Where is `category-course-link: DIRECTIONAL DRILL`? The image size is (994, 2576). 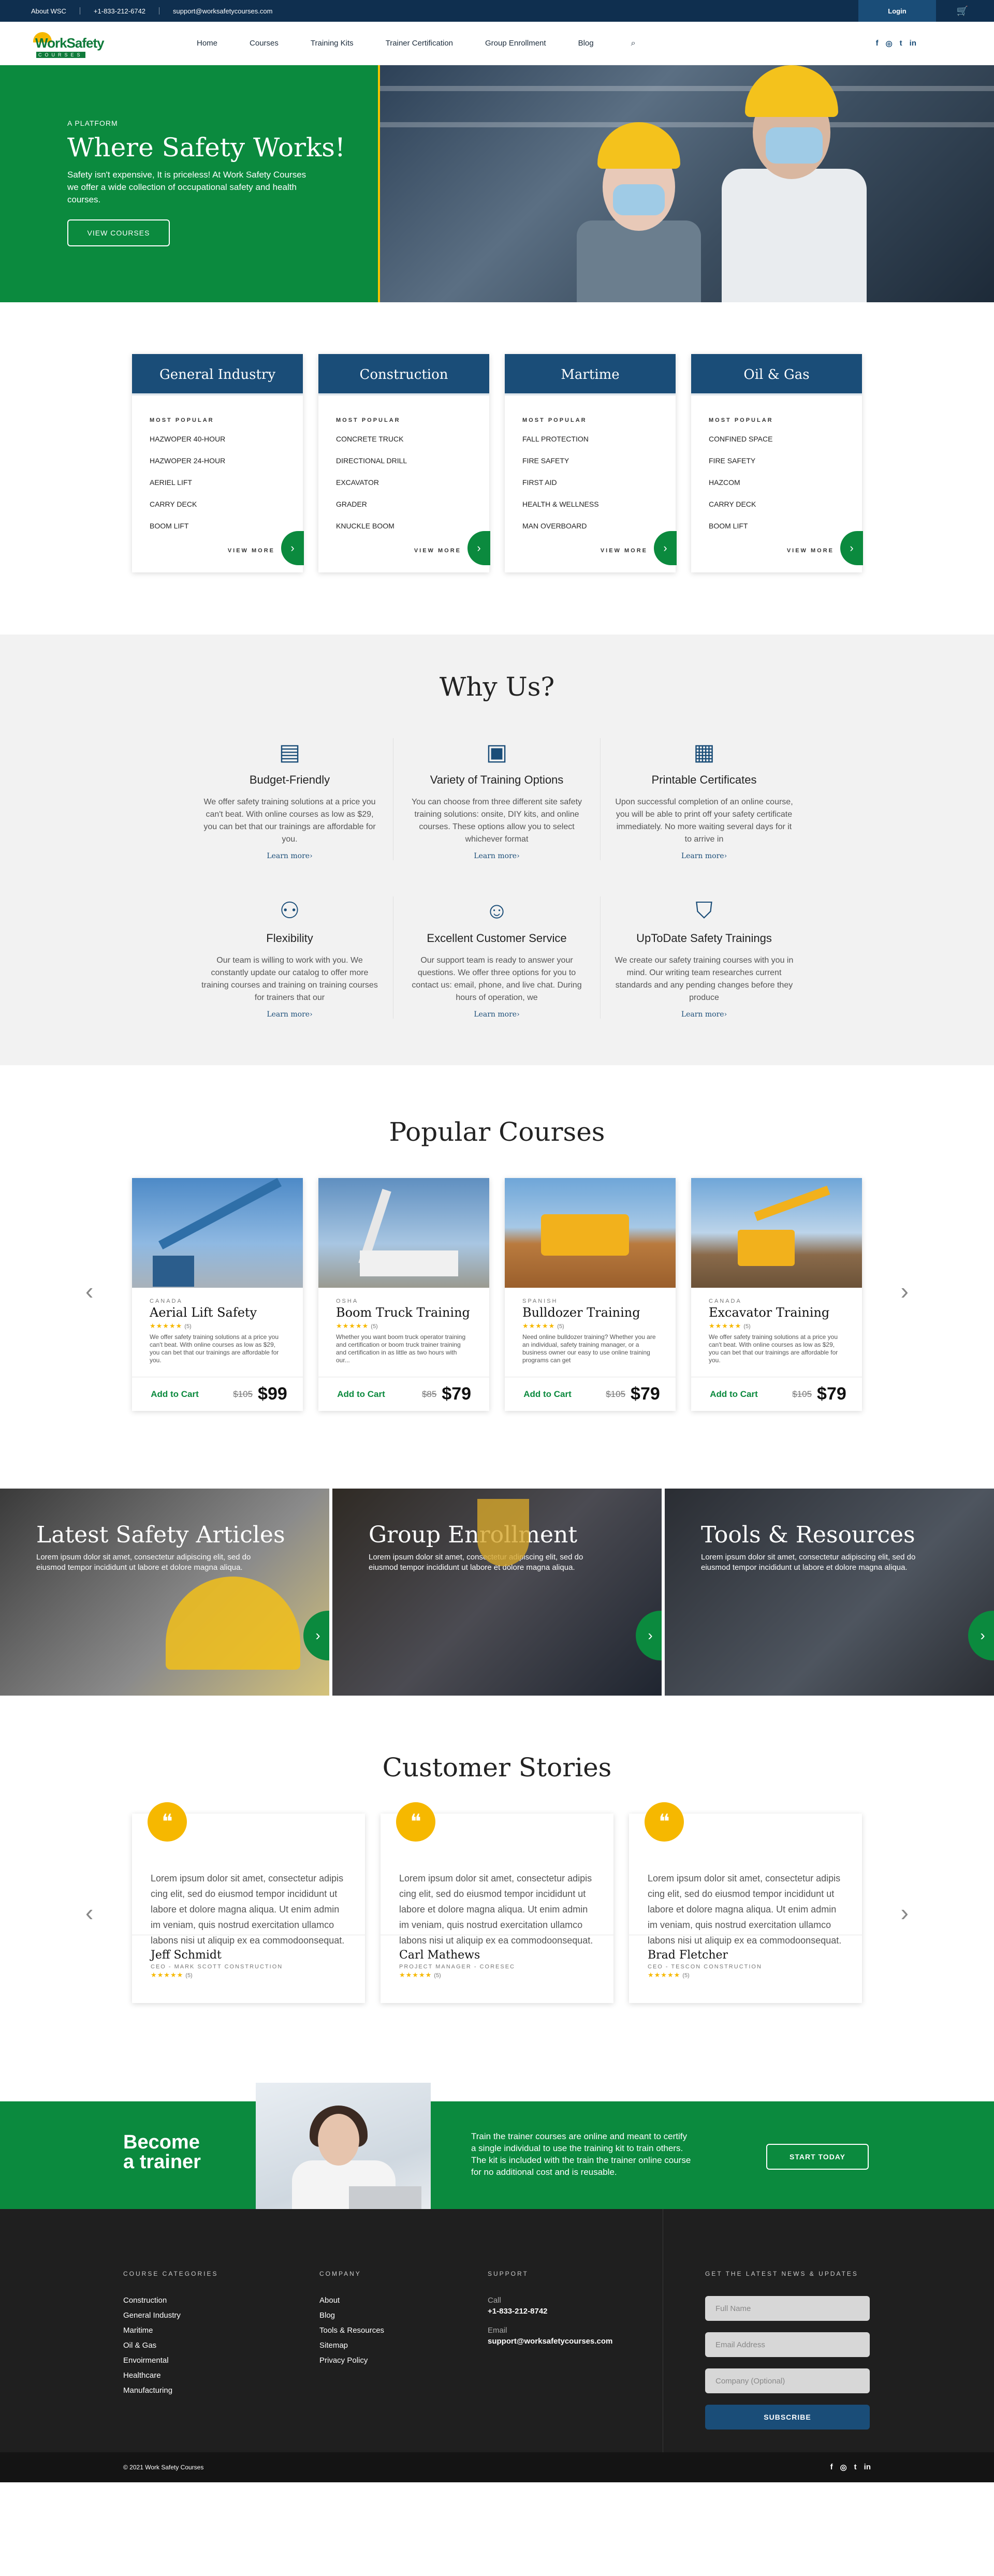
category-course-link: DIRECTIONAL DRILL is located at coordinates (404, 461).